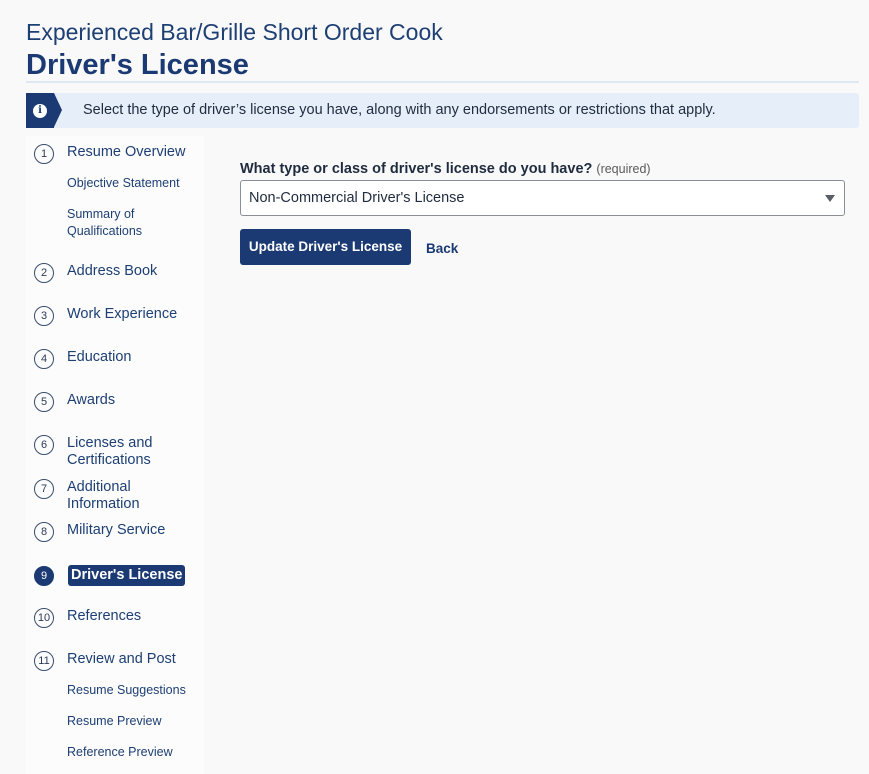  I want to click on sidebar-item-label: Address Book, so click(137, 271).